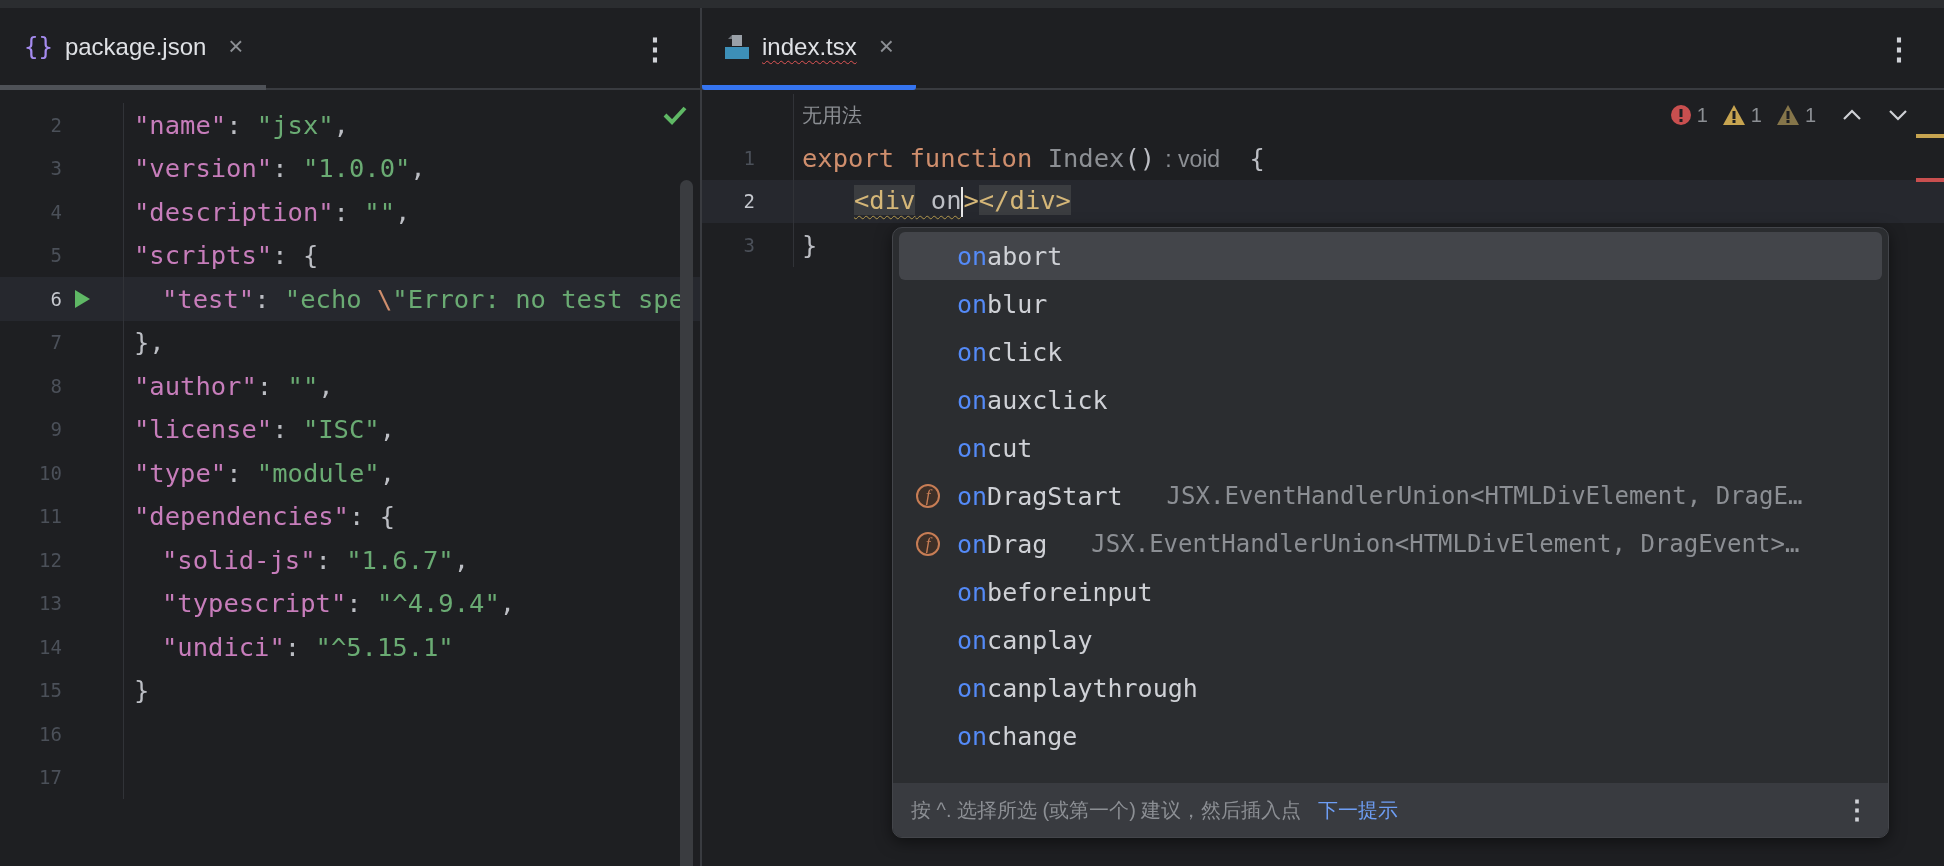  Describe the element at coordinates (241, 124) in the screenshot. I see `code-line: "name": "jsx",` at that location.